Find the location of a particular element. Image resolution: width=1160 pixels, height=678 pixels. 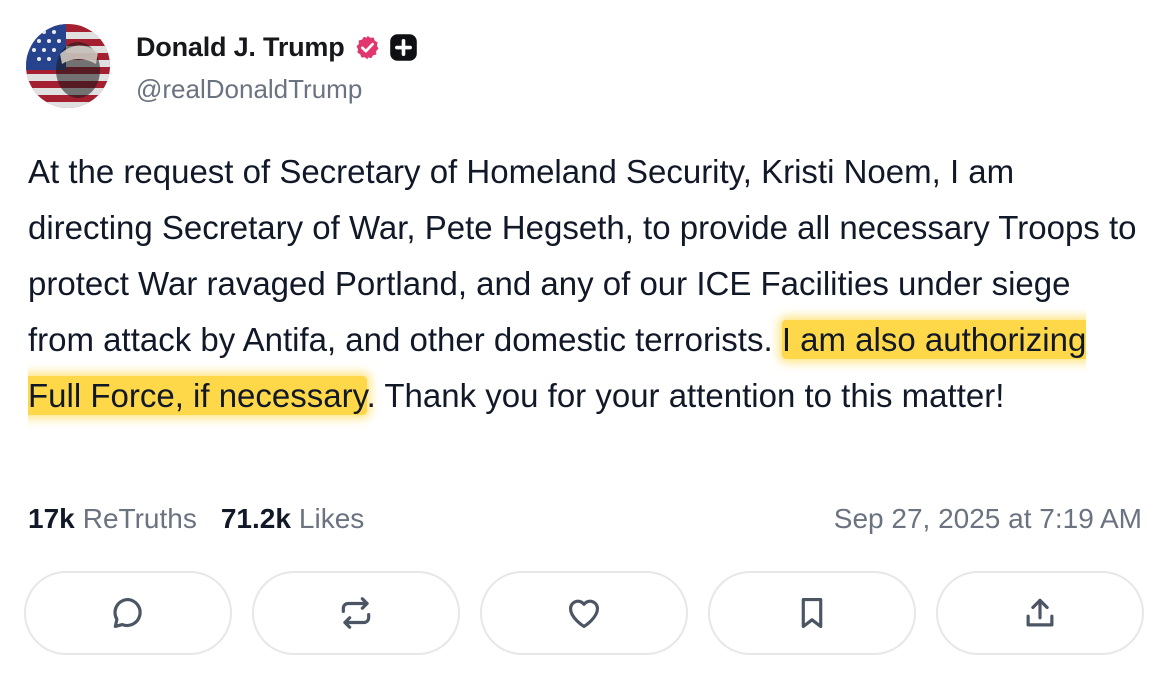

likes-stat: 71.2k Likes is located at coordinates (292, 519).